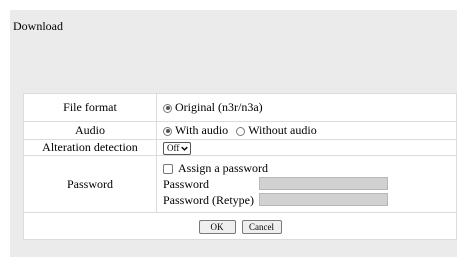 This screenshot has width=457, height=257. I want to click on file-format-value: Original (n3r/n3a), so click(306, 107).